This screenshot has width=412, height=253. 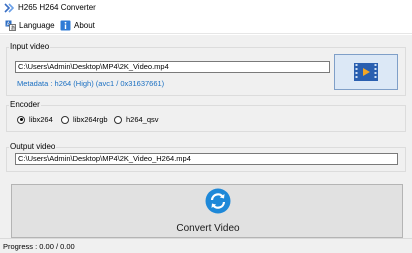 I want to click on radio-h264-qsv: h264_qsv, so click(x=136, y=119).